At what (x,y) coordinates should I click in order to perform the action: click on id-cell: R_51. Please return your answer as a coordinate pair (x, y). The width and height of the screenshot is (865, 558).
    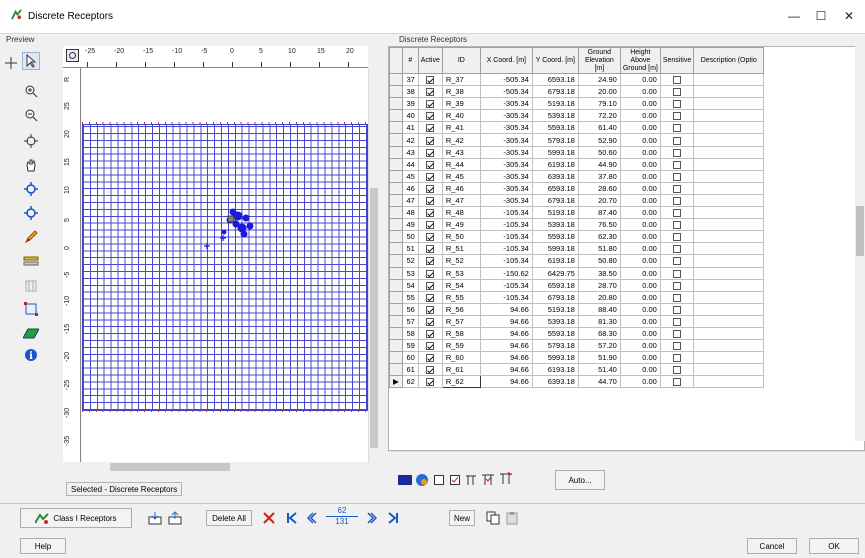
    Looking at the image, I should click on (461, 249).